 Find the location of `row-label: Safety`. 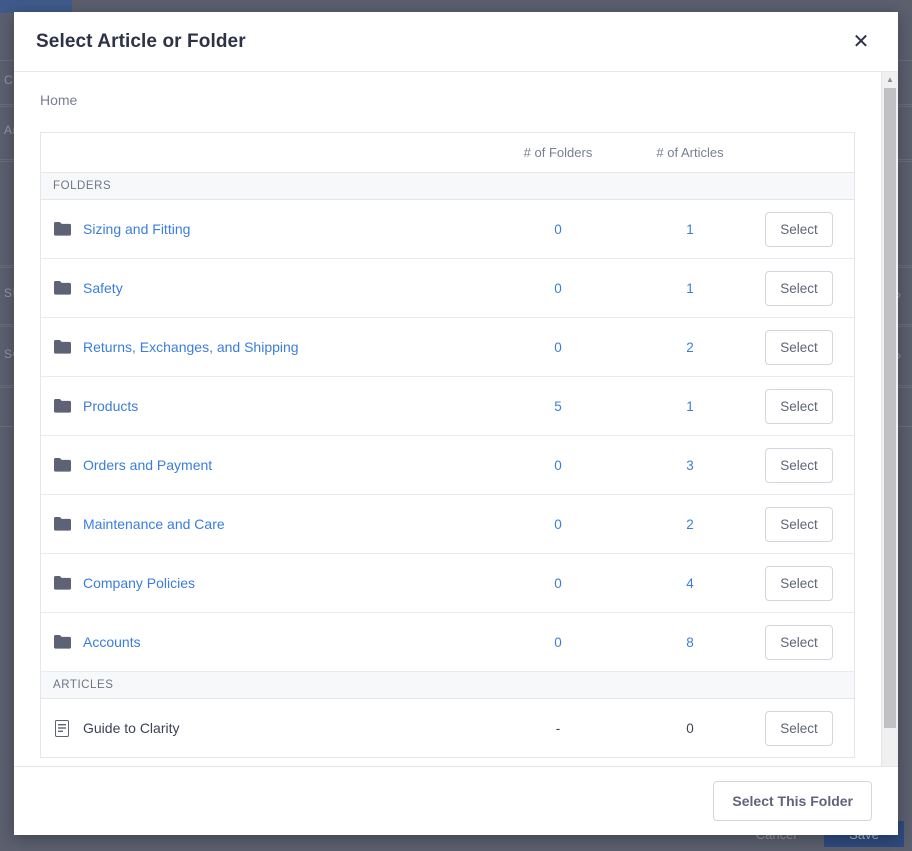

row-label: Safety is located at coordinates (103, 288).